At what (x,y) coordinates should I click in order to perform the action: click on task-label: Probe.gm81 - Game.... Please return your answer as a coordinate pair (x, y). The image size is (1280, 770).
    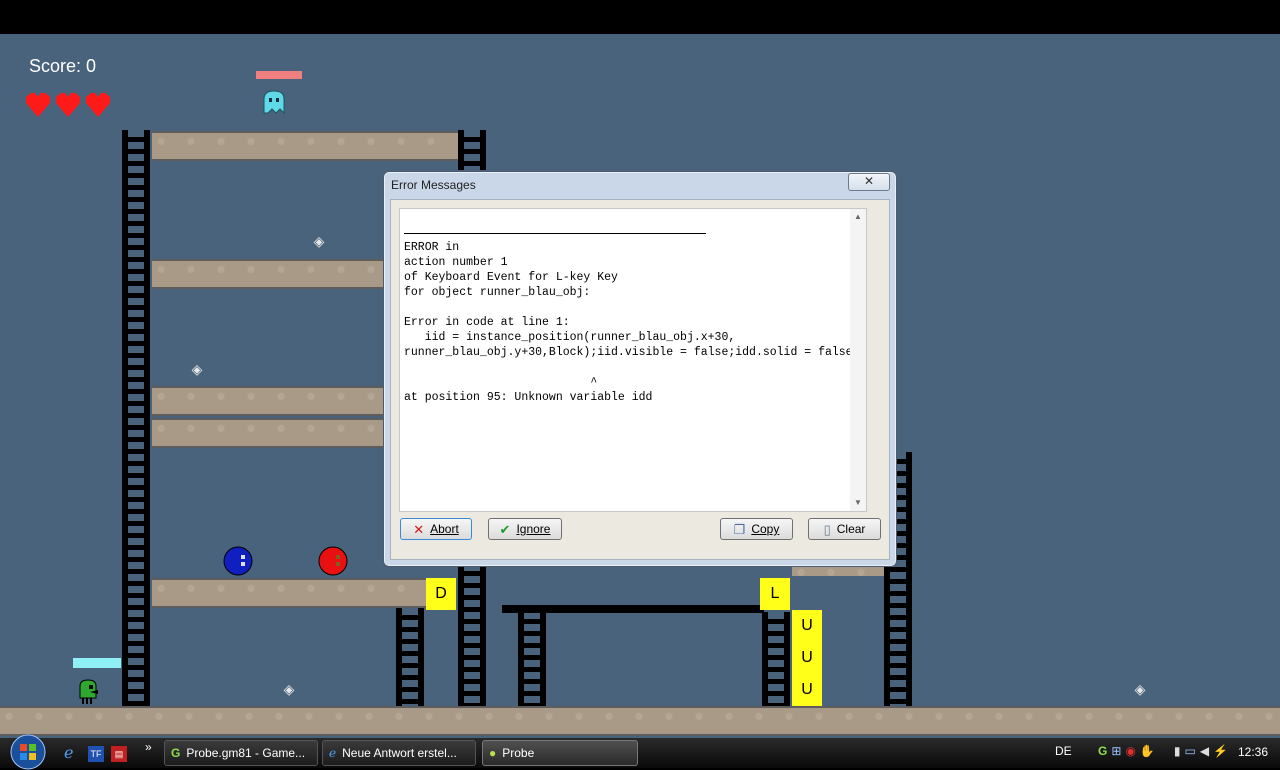
    Looking at the image, I should click on (246, 753).